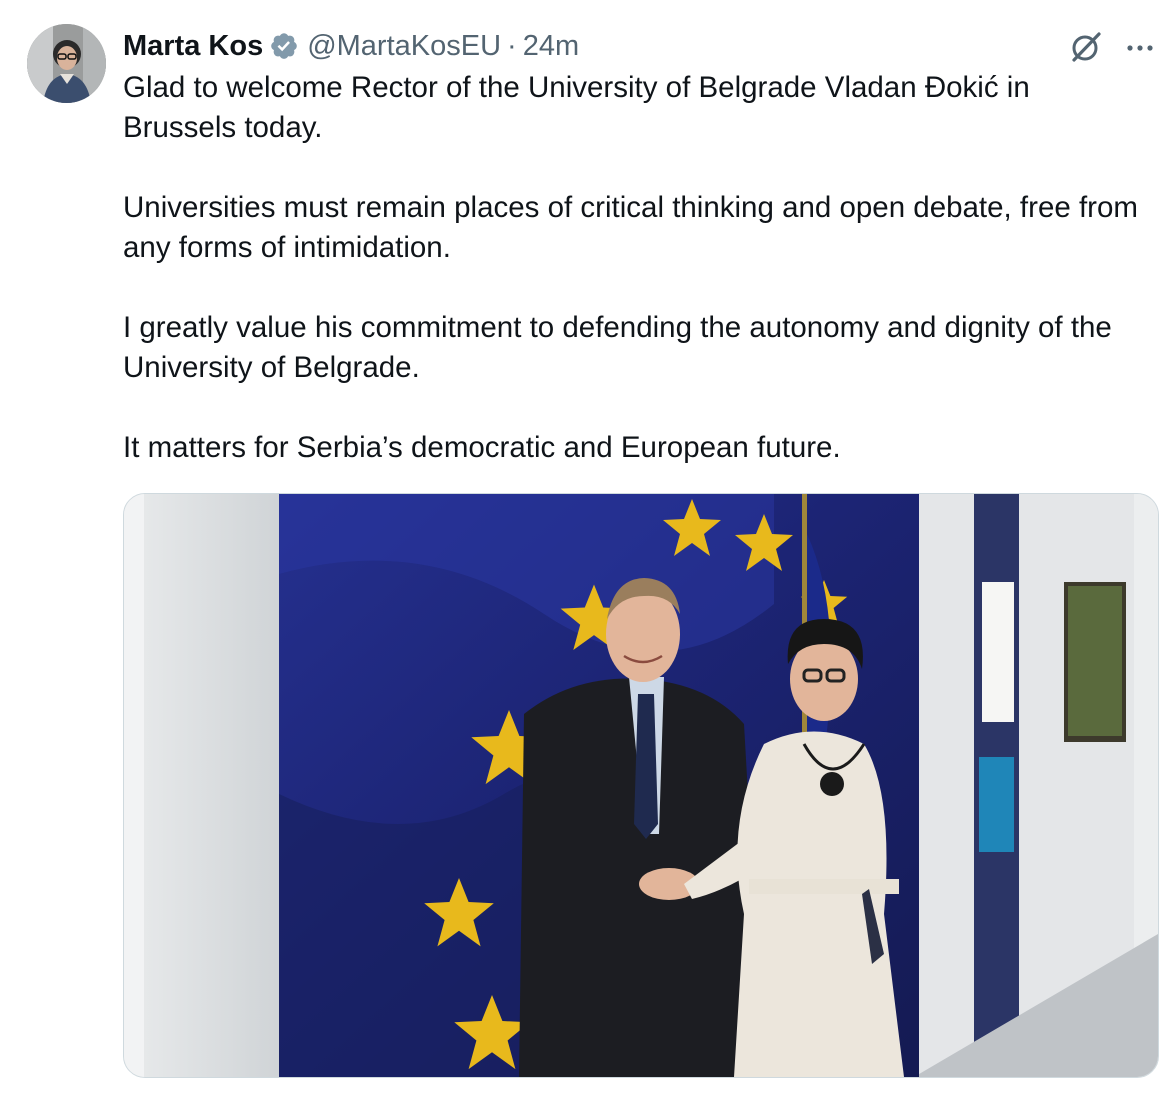 Image resolution: width=1176 pixels, height=1100 pixels. What do you see at coordinates (404, 46) in the screenshot?
I see `handle: @MartaKosEU` at bounding box center [404, 46].